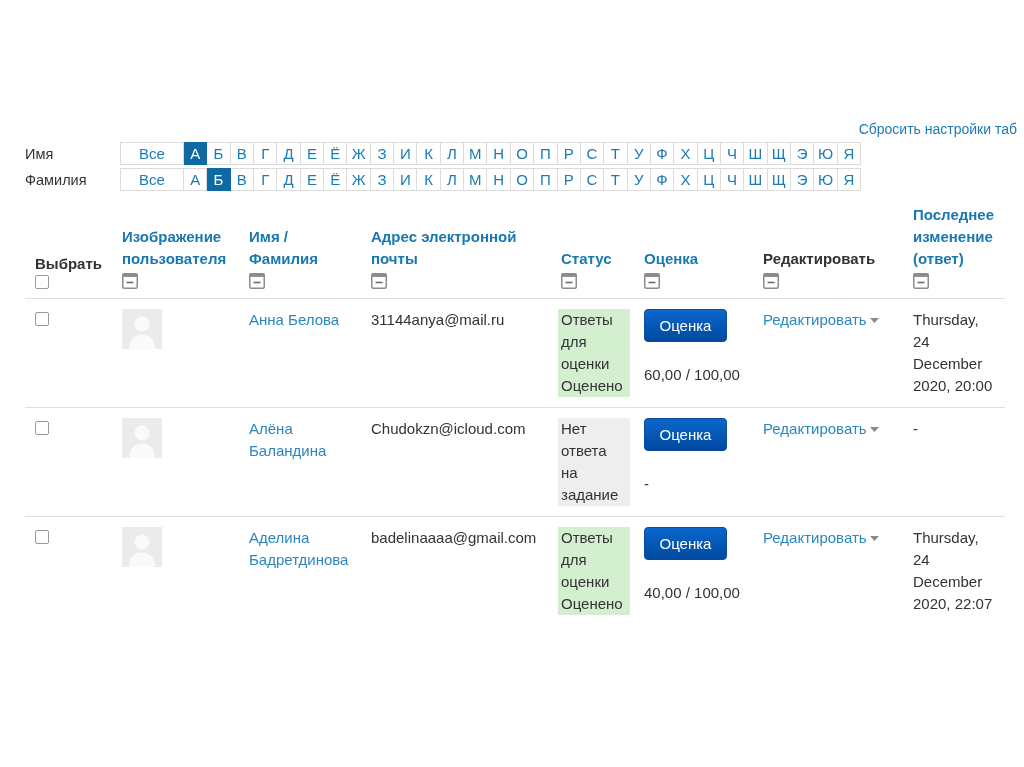 This screenshot has height=767, width=1024. I want to click on user-name-link: Аделина Бадретдинова, so click(302, 549).